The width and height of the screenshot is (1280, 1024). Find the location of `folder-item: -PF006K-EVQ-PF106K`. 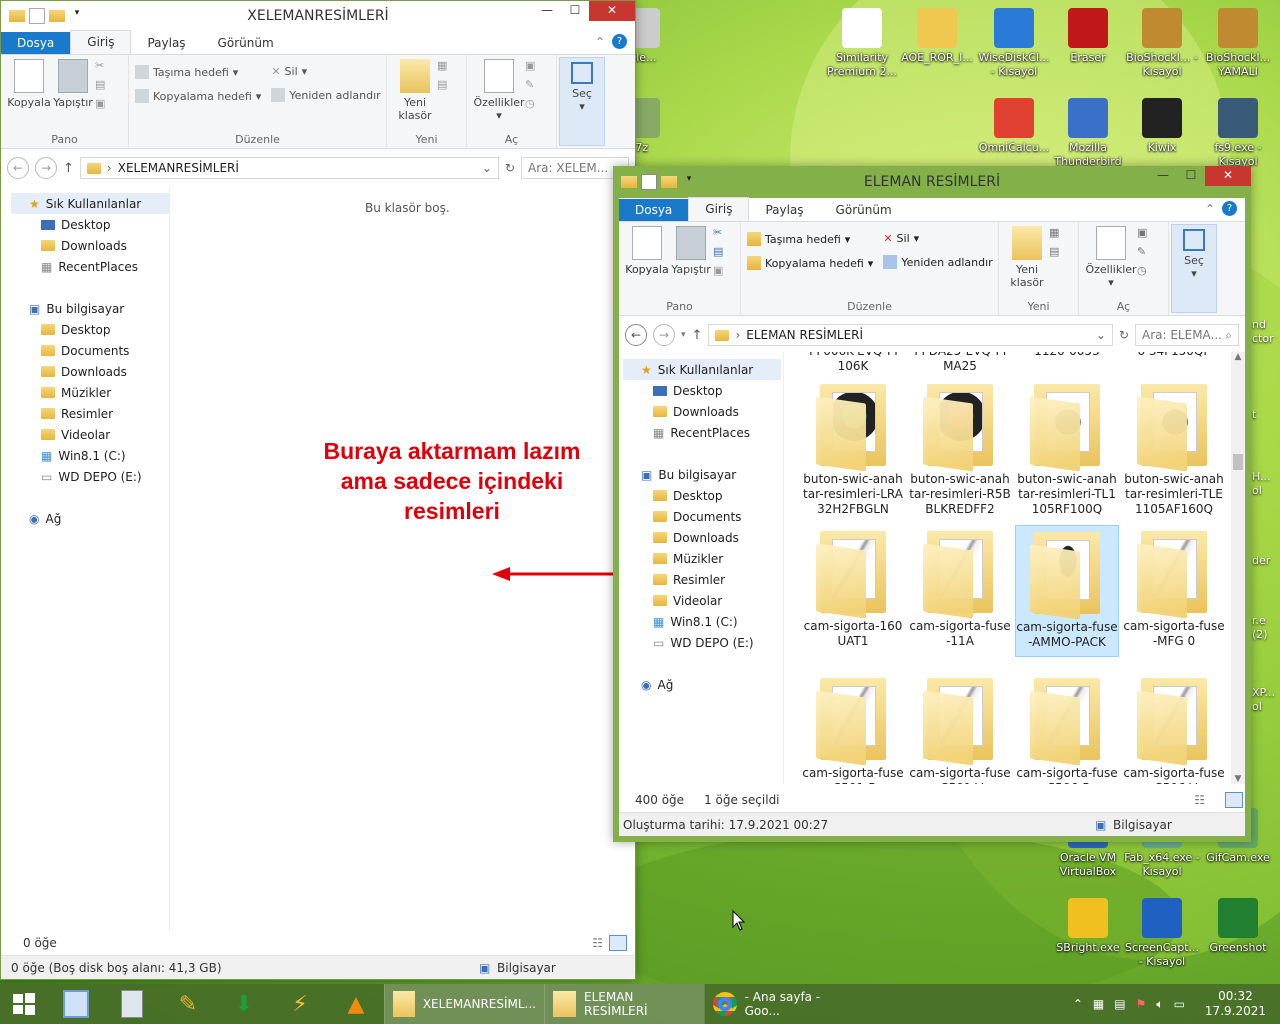

folder-item: -PF006K-EVQ-PF106K is located at coordinates (853, 363).